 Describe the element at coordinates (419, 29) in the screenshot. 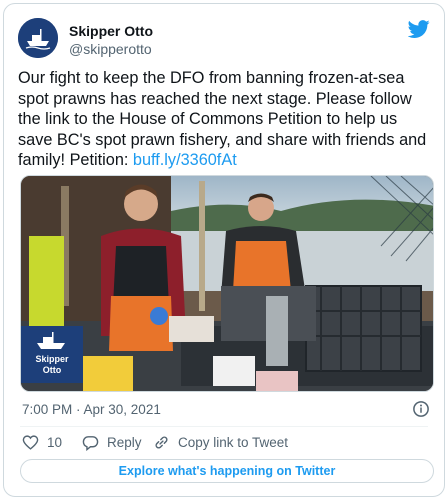

I see `twitter-bird-icon` at that location.